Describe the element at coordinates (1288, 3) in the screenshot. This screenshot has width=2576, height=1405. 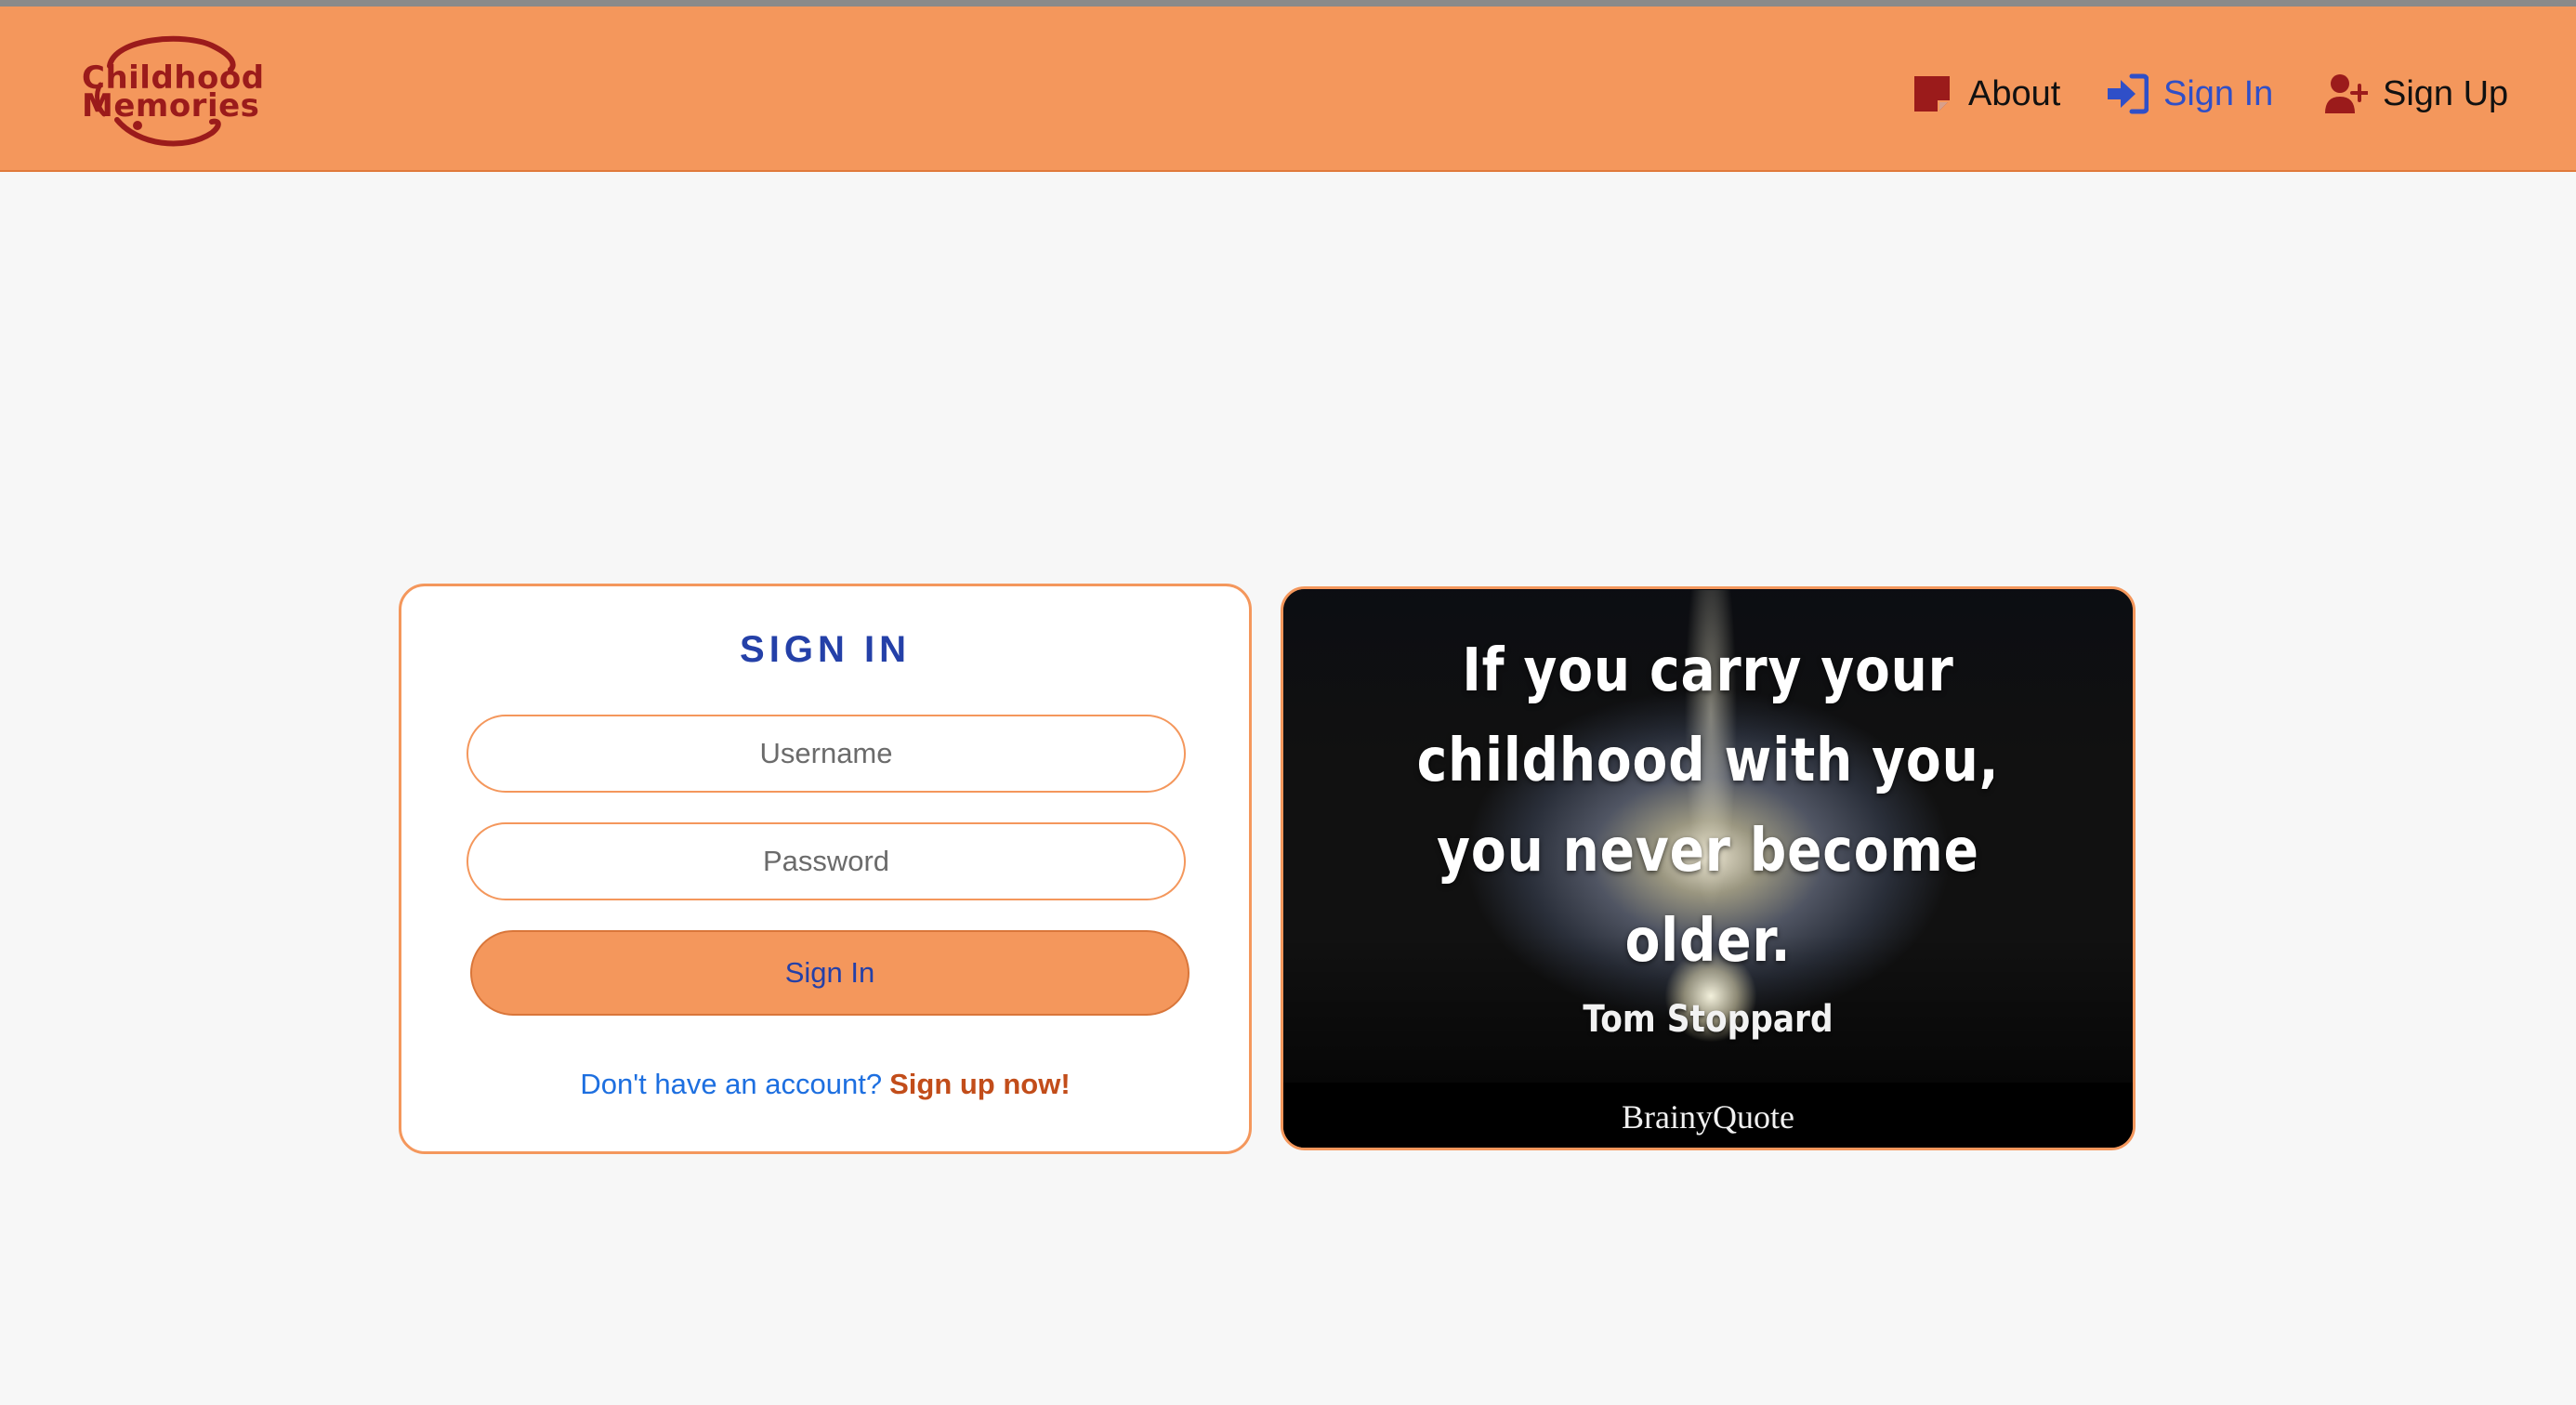
I see `window-top-border` at that location.